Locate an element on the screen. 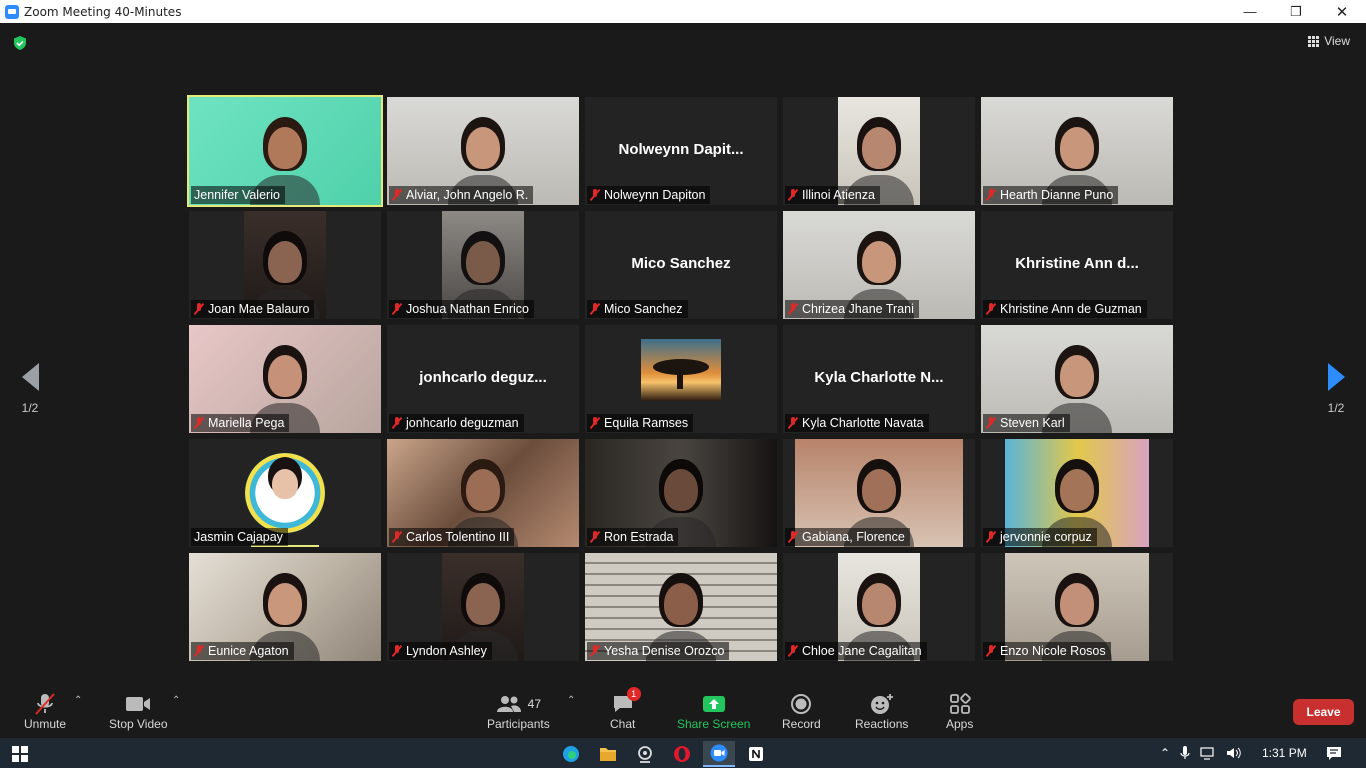 The height and width of the screenshot is (768, 1366). participant-tile: Hearth Dianne Puno is located at coordinates (1077, 151).